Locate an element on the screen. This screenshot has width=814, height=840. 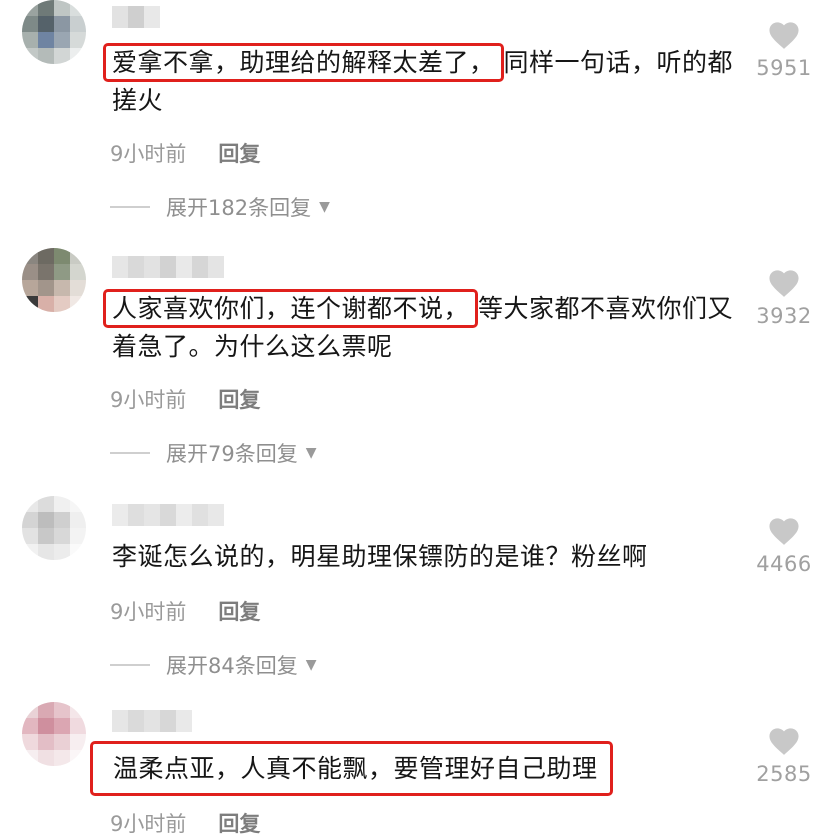
comment-text: 温柔点亚，人真不能飘，要管理好自己助理 is located at coordinates (421, 768).